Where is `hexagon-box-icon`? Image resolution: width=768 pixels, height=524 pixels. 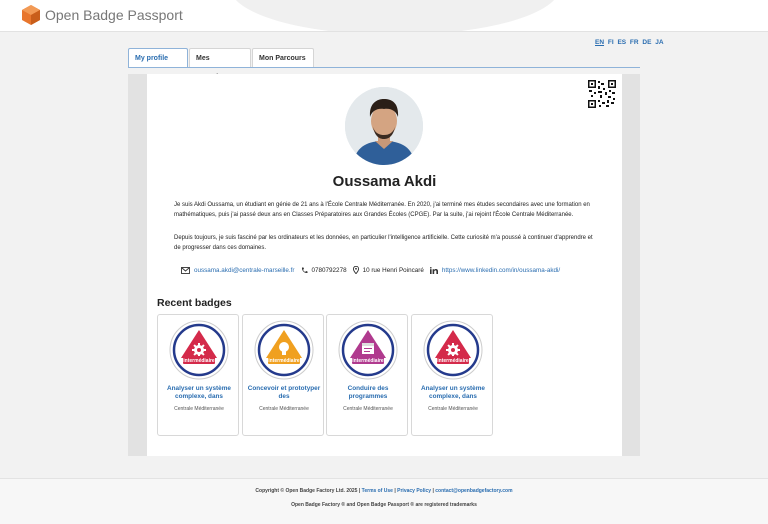
hexagon-box-icon is located at coordinates (31, 15).